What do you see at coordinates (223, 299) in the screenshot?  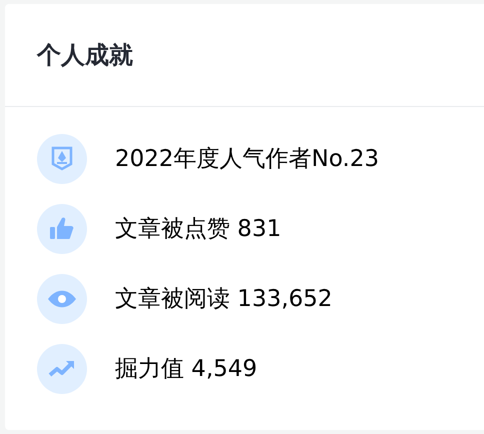 I see `achievement-text: 文章被阅读 133,652` at bounding box center [223, 299].